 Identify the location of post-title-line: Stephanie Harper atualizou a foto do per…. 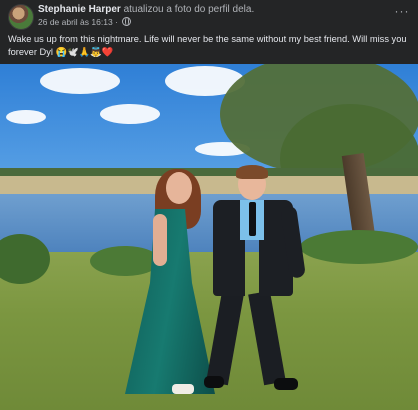
(146, 9).